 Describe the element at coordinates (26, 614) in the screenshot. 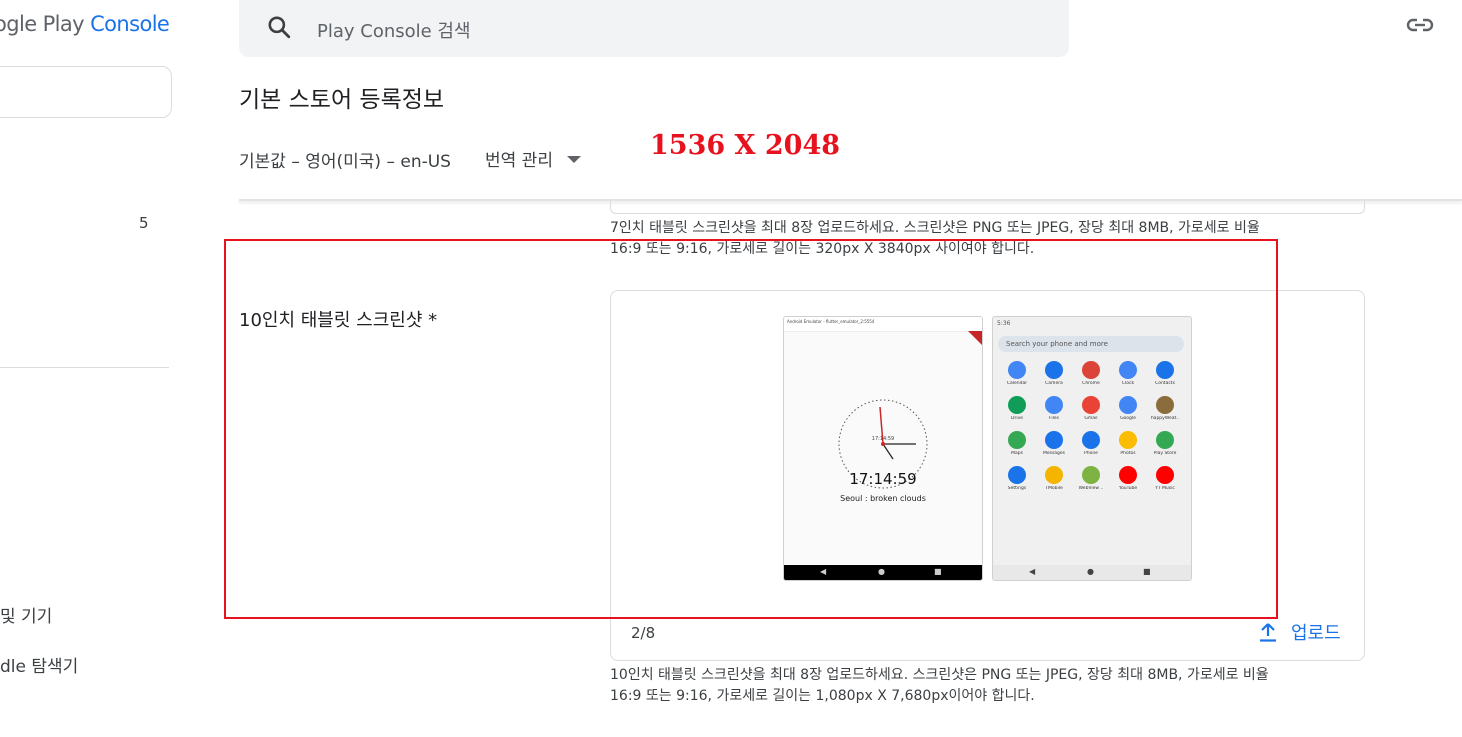

I see `sidebar-item-devices: 및 기기` at that location.